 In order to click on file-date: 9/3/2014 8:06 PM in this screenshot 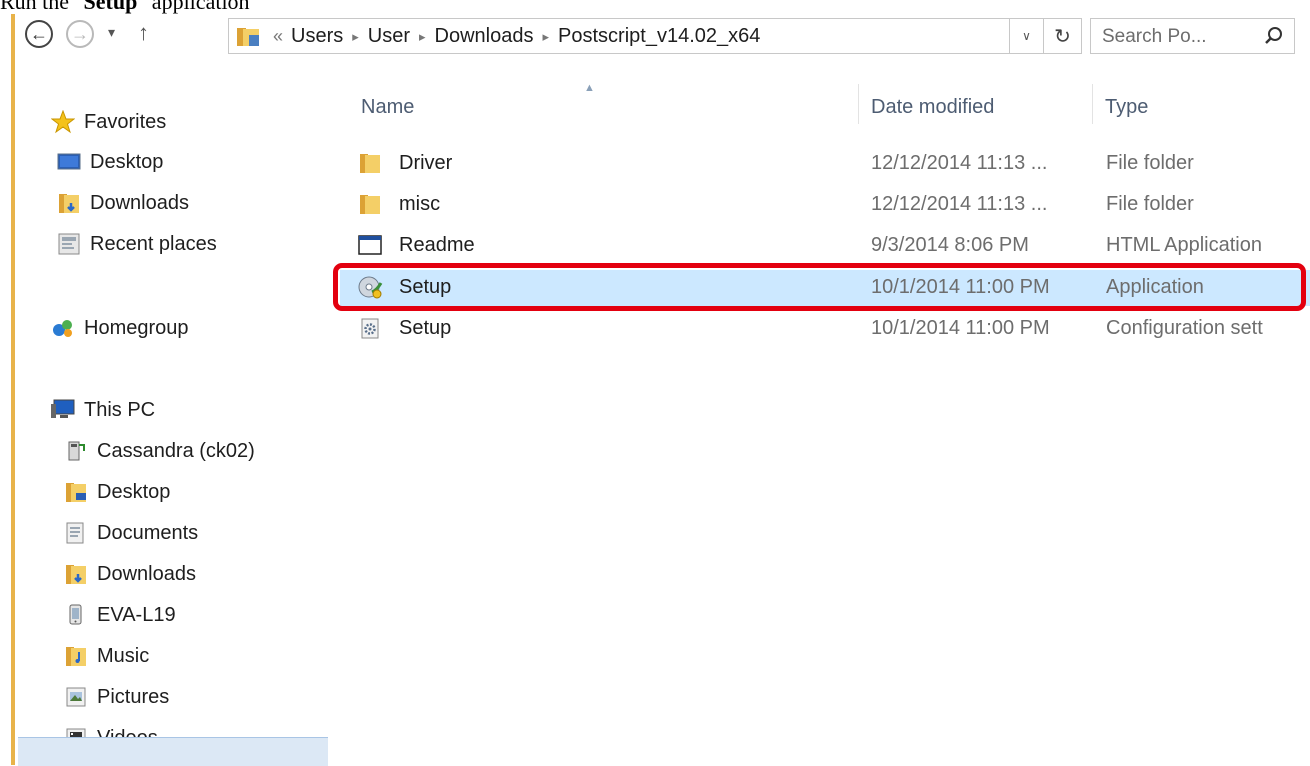, I will do `click(950, 245)`.